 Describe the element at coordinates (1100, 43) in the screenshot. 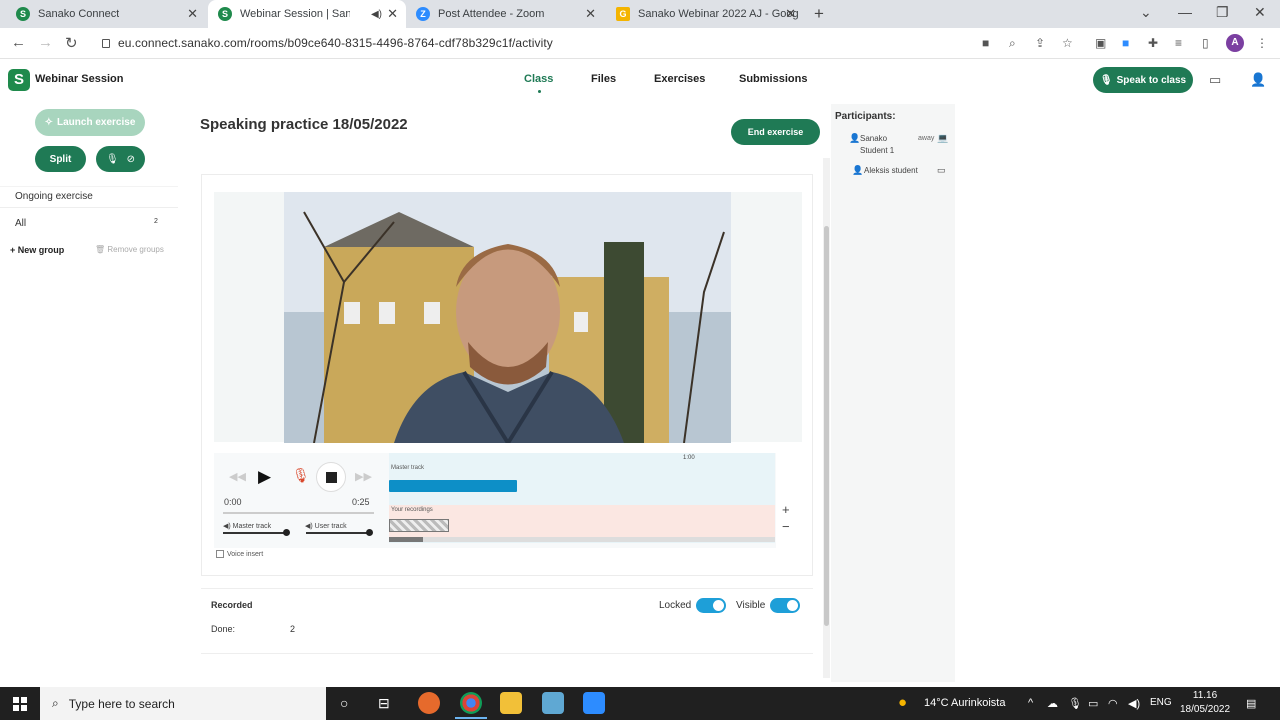

I see `extension-icon: ▣` at that location.